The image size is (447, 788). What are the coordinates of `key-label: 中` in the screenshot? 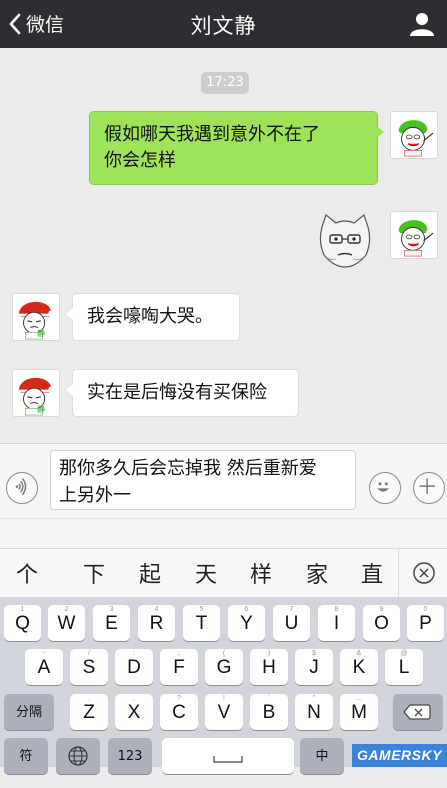 It's located at (322, 756).